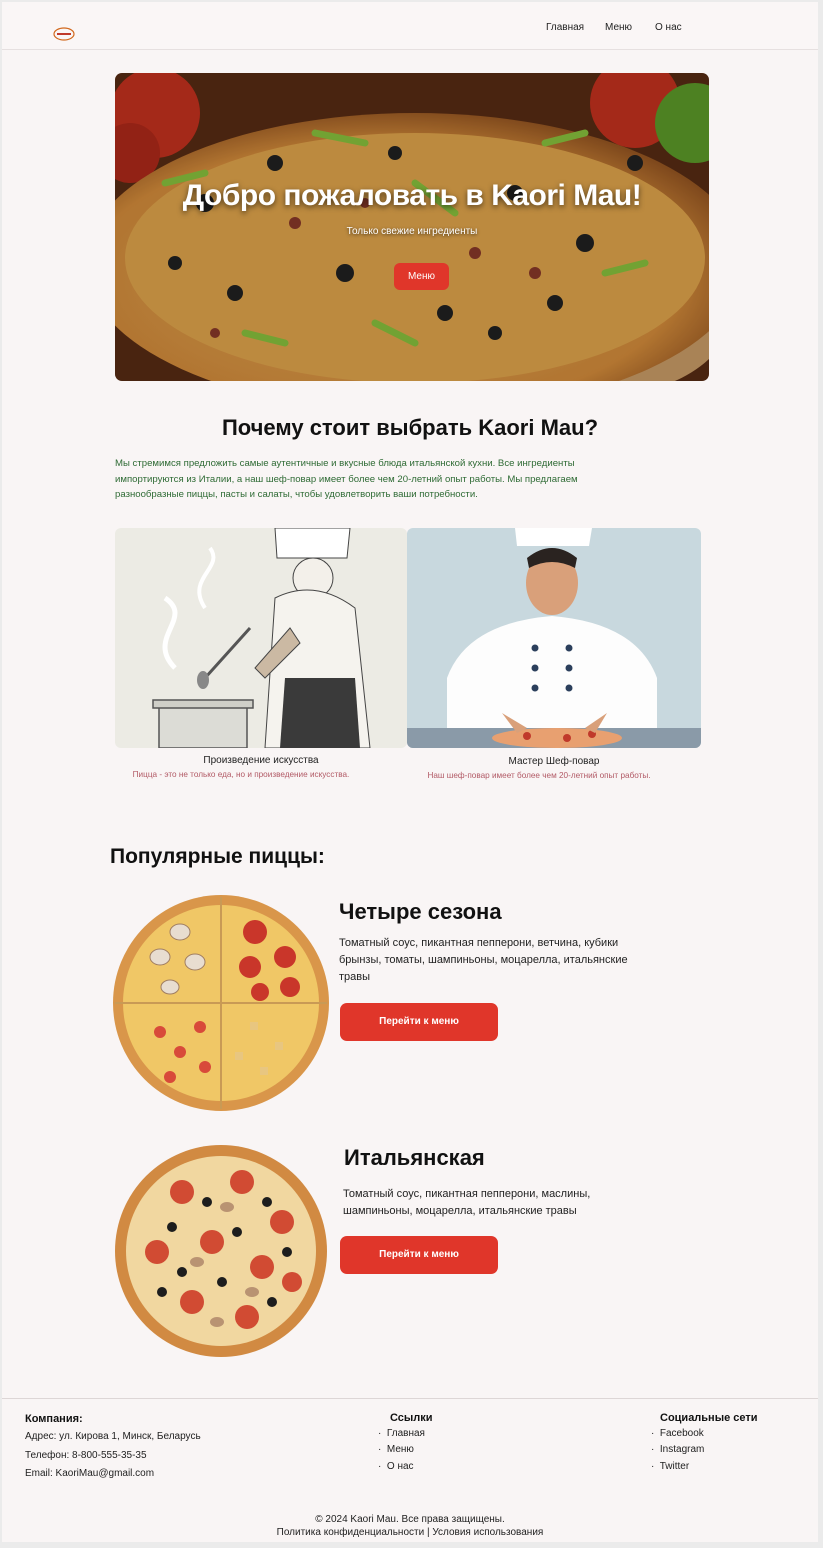  I want to click on footer-link-about: · О нас, so click(396, 1466).